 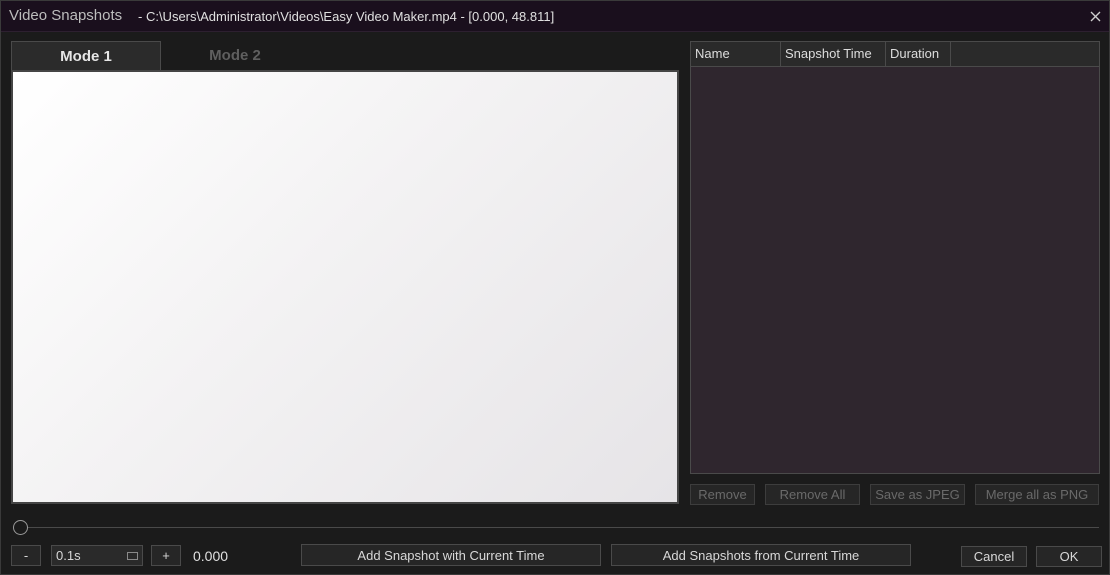 I want to click on time-slider-track, so click(x=559, y=527).